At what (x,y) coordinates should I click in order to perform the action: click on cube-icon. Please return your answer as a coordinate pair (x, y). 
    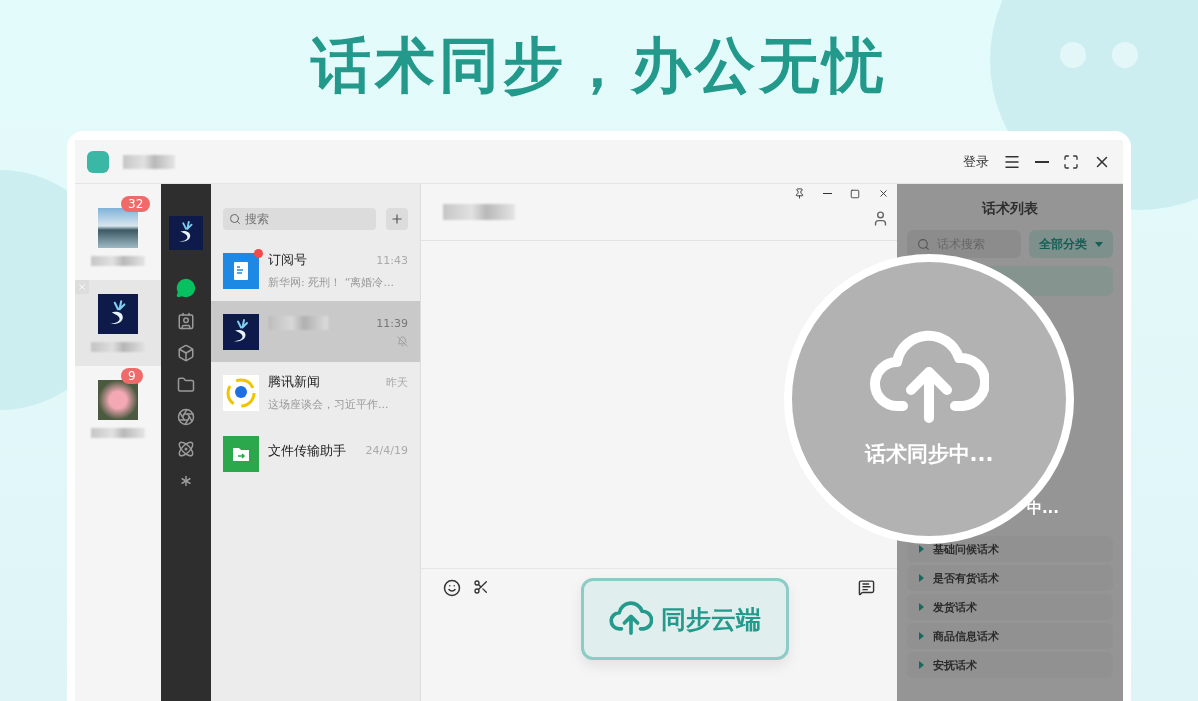
    Looking at the image, I should click on (186, 353).